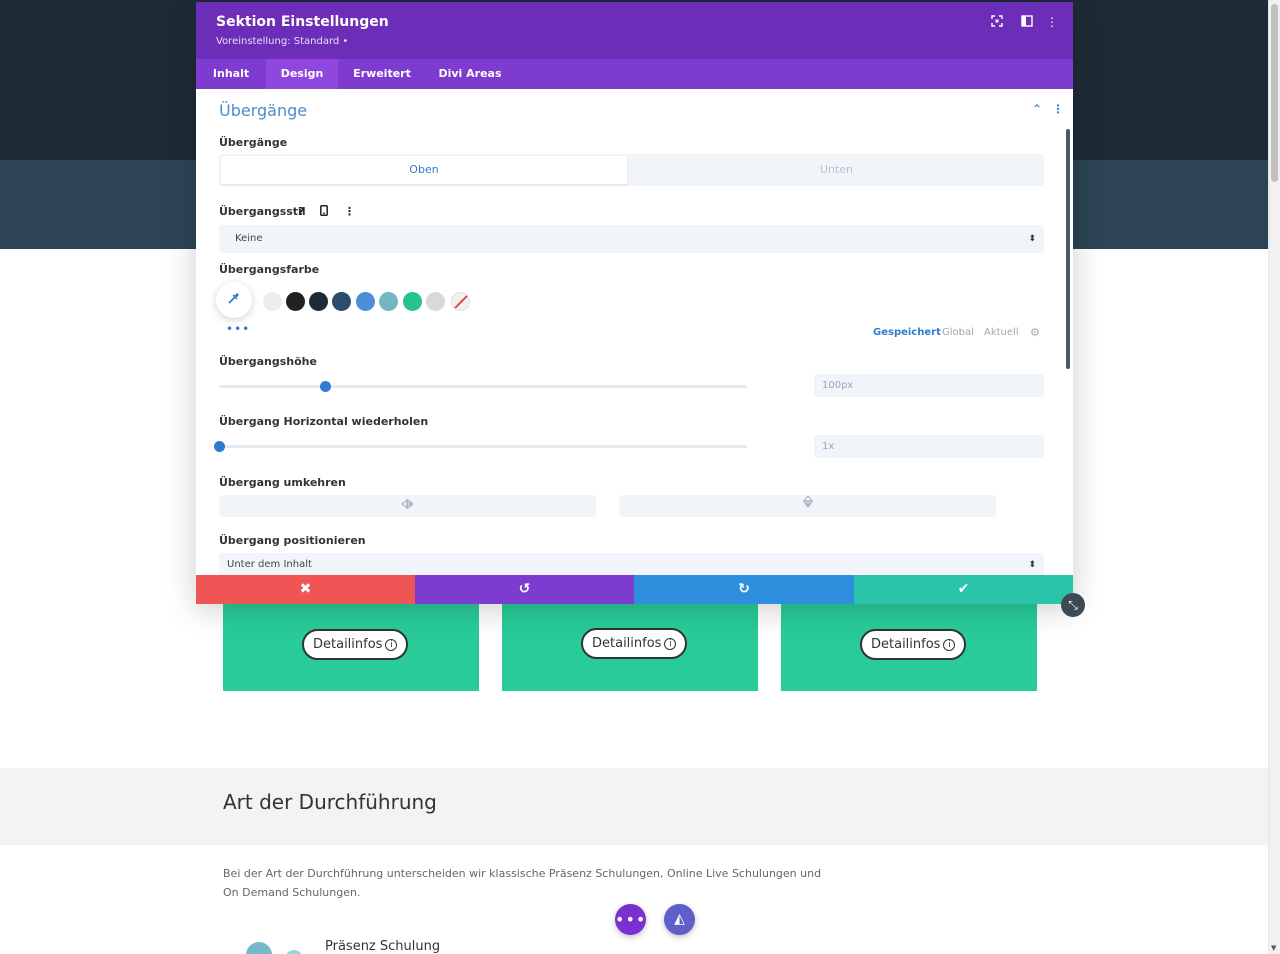 Image resolution: width=1280 pixels, height=954 pixels. I want to click on palette-tab-gespeichert: Gespeichert, so click(907, 332).